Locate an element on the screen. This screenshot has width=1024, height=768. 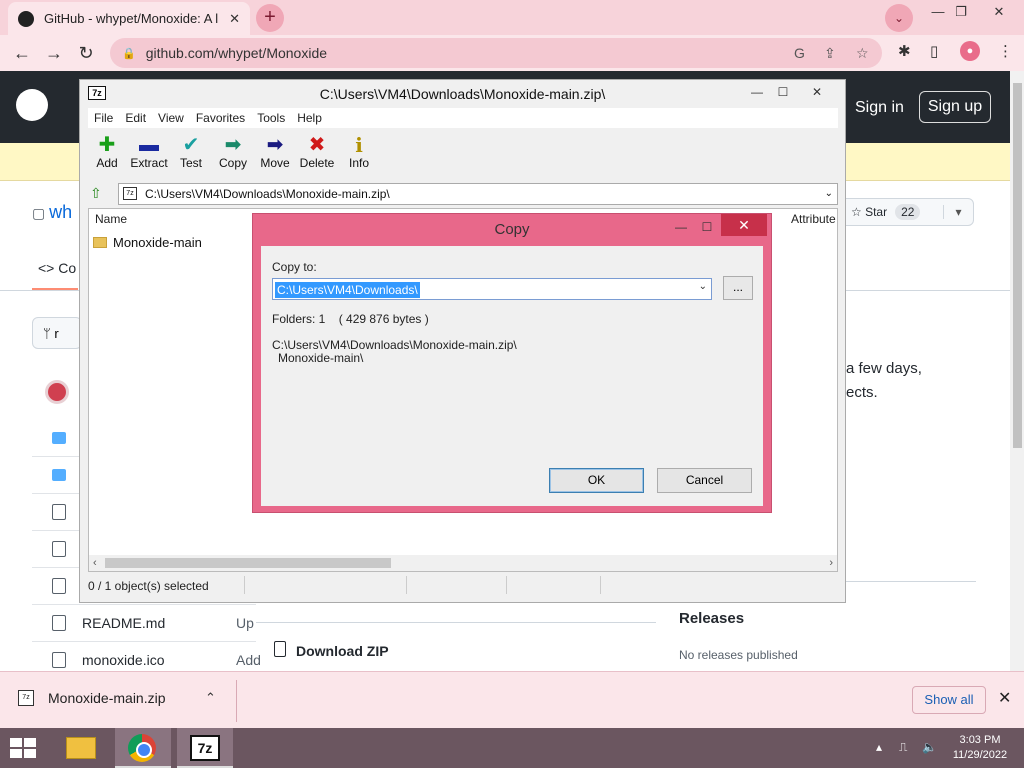
menu-file: File is located at coordinates (103, 118).